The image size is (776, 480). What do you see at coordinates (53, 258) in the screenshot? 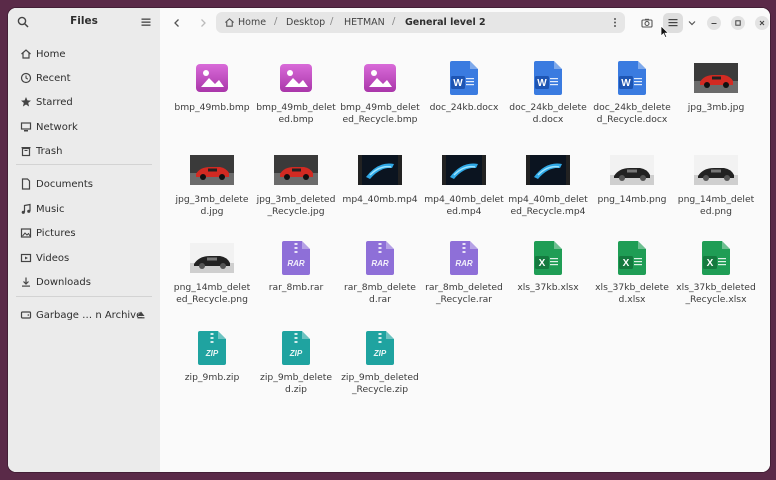
I see `sidebar-item-label: Videos` at bounding box center [53, 258].